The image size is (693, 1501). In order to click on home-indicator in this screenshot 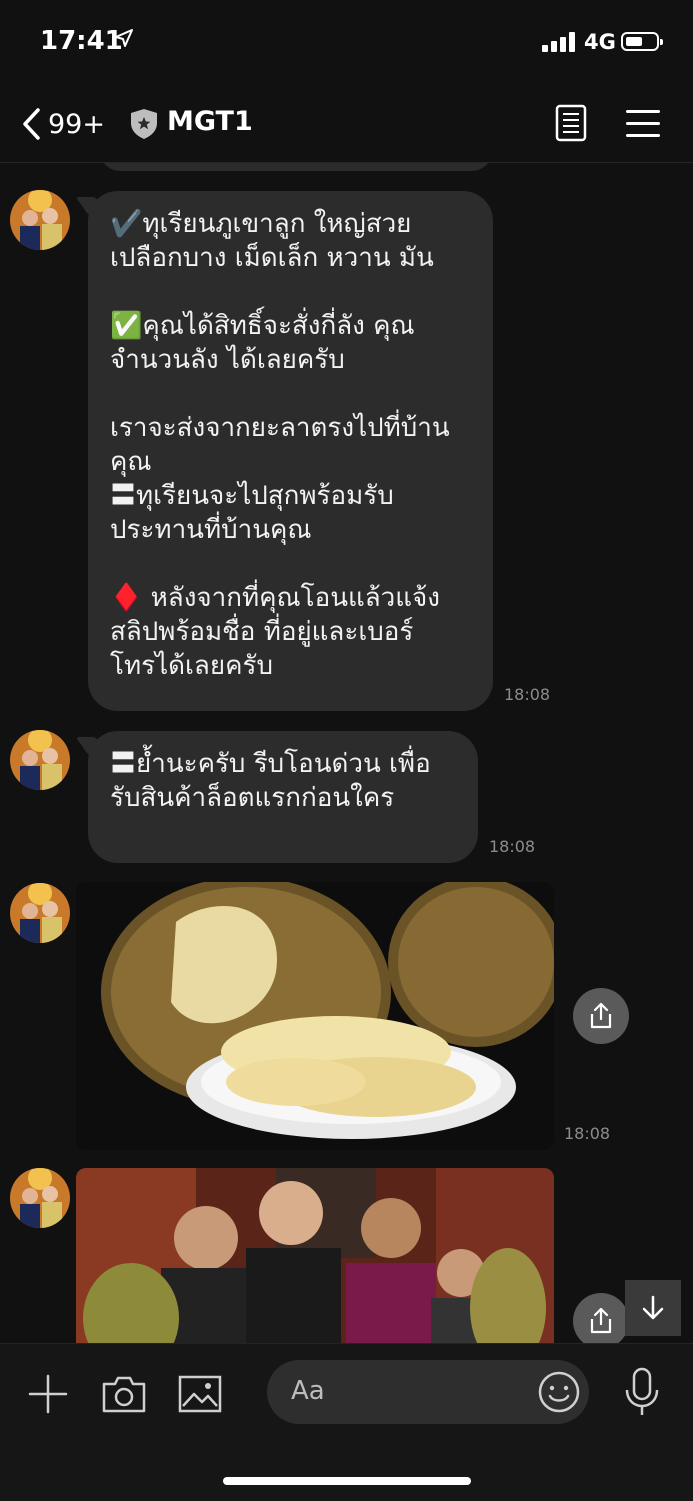, I will do `click(347, 1481)`.